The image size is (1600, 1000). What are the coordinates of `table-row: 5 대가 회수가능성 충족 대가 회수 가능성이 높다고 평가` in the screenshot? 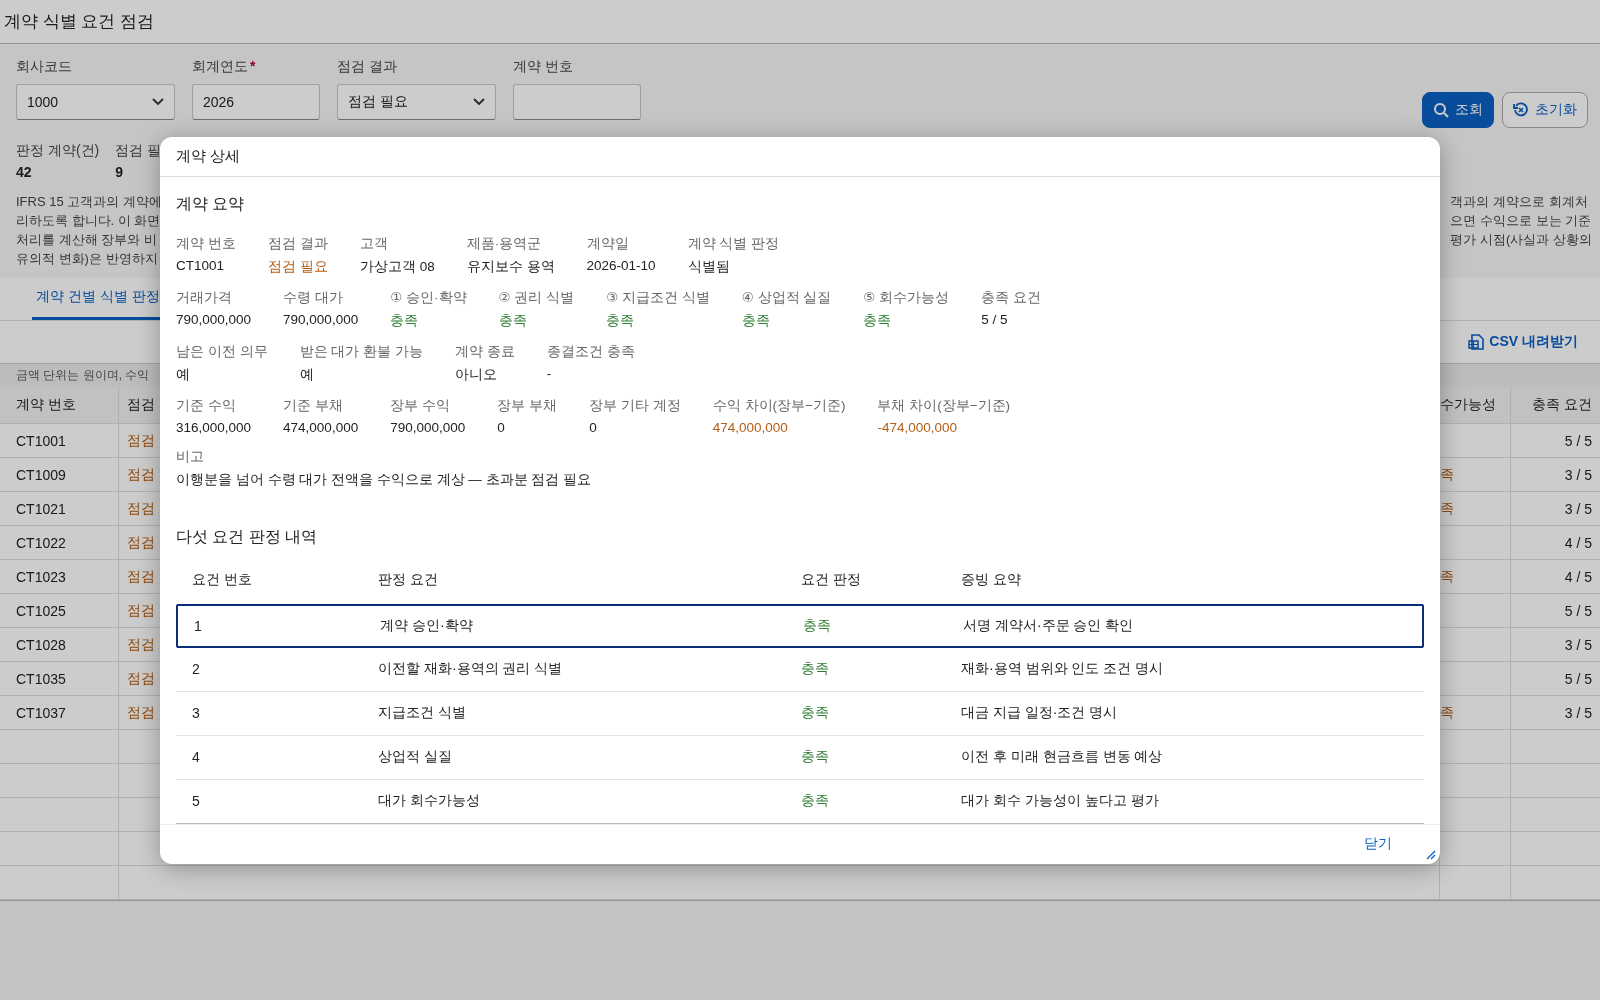 It's located at (800, 801).